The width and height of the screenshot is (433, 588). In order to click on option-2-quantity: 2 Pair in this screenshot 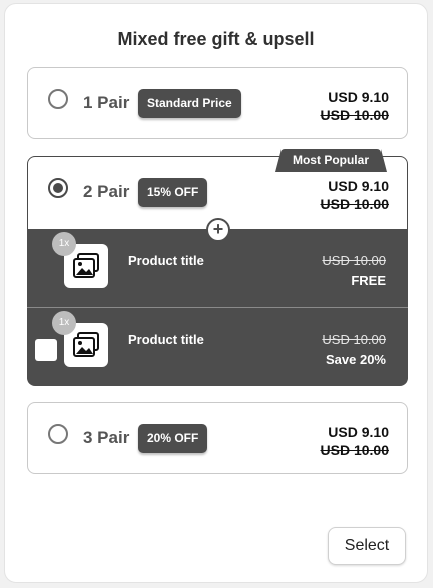, I will do `click(106, 191)`.